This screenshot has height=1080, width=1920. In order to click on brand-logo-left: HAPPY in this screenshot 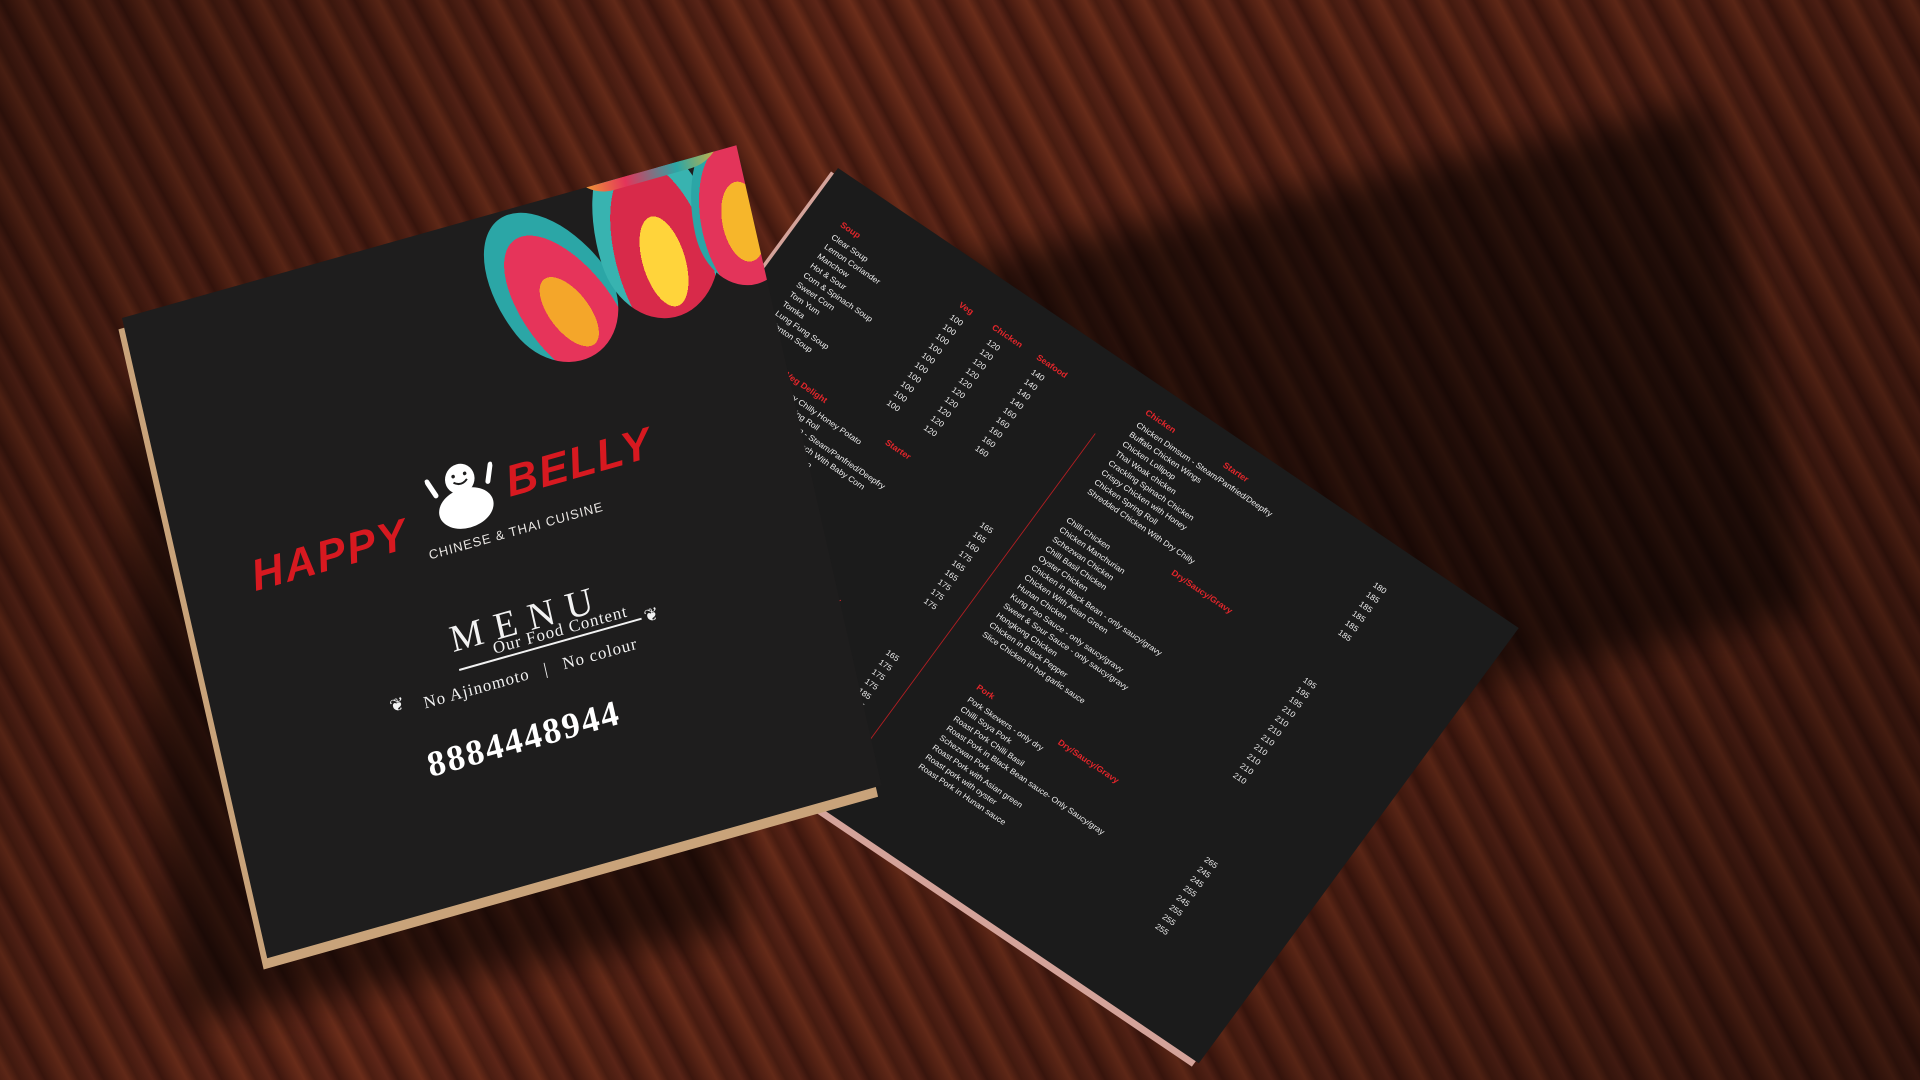, I will do `click(329, 555)`.